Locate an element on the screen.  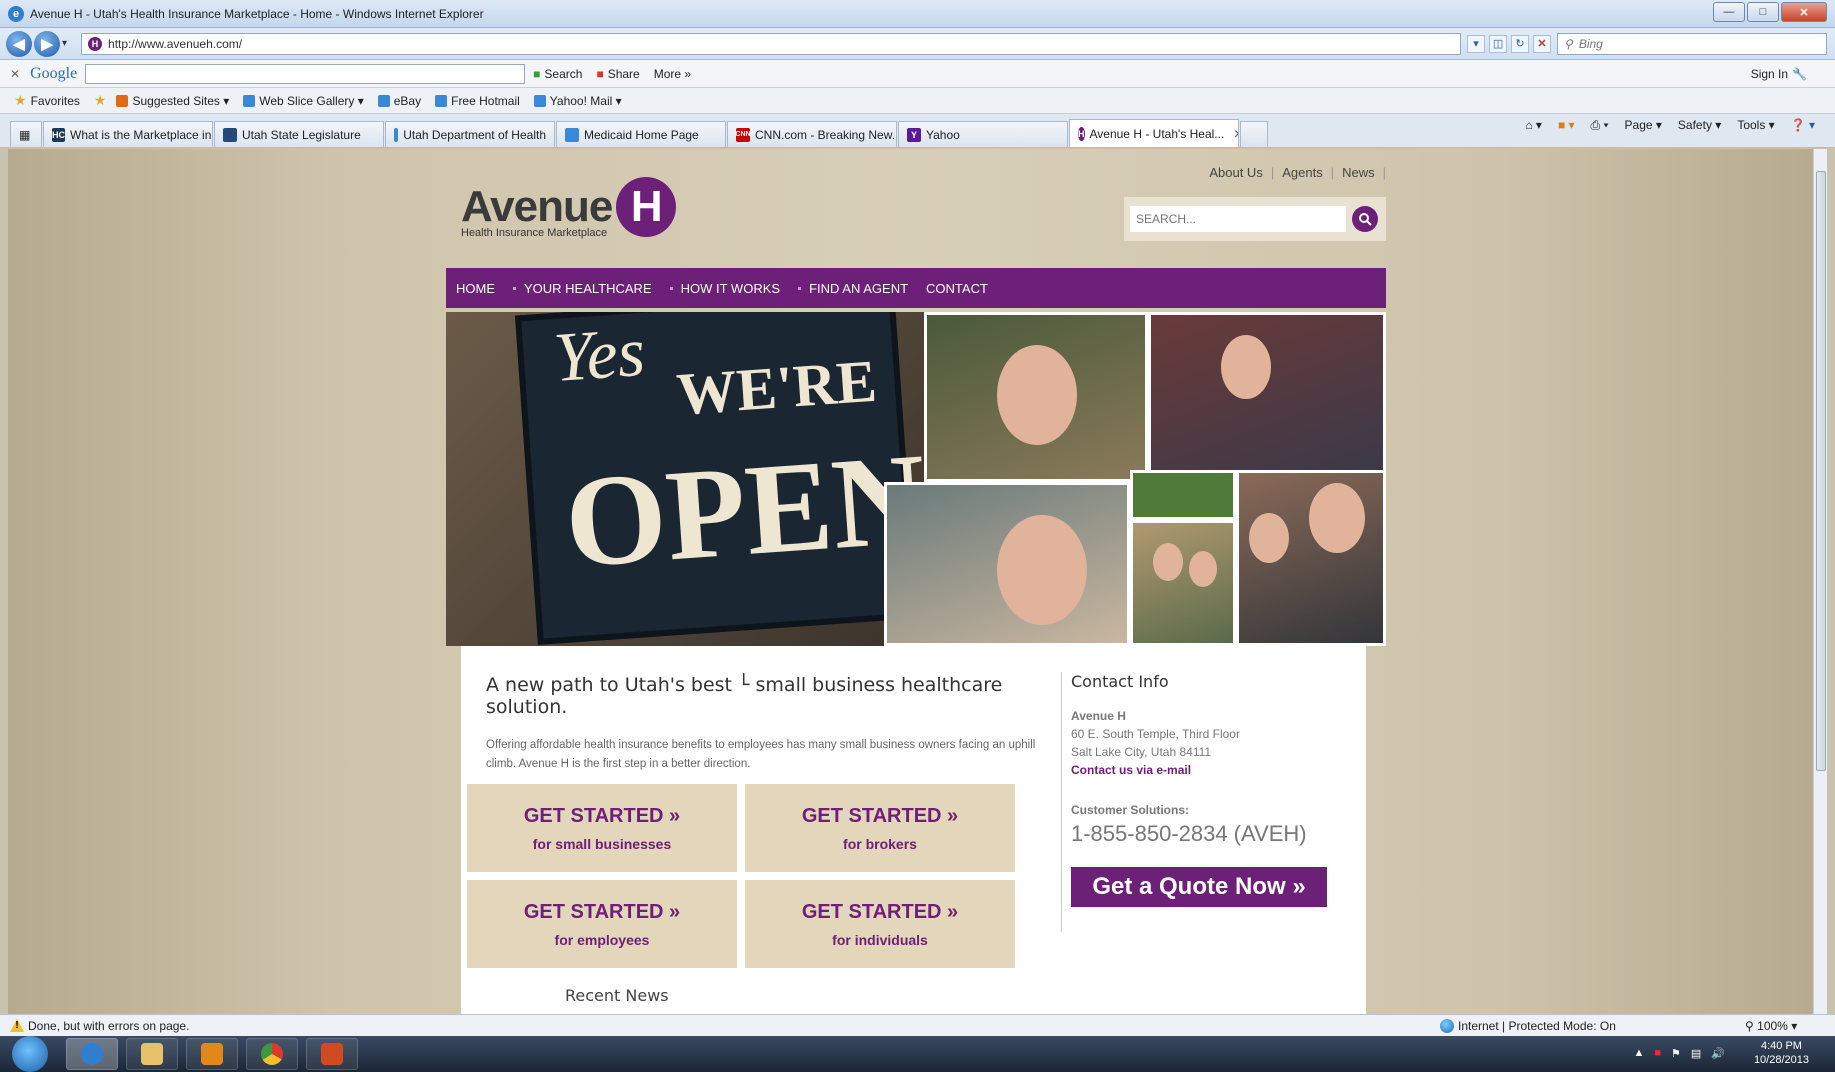
nav-find-an-agent: FIND AN AGENT is located at coordinates (853, 288).